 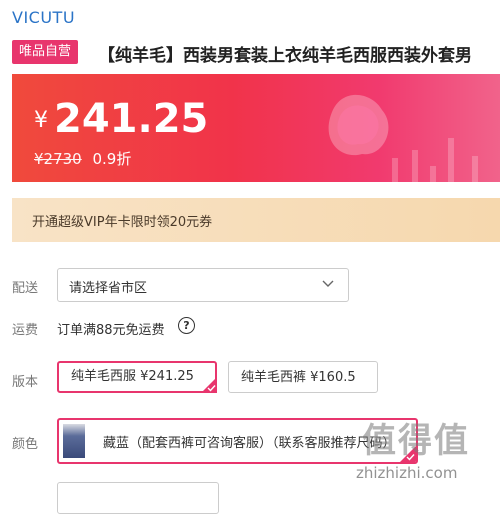 I want to click on version-option-wool-trousers: 纯羊毛西裤 ¥160.5, so click(x=303, y=377).